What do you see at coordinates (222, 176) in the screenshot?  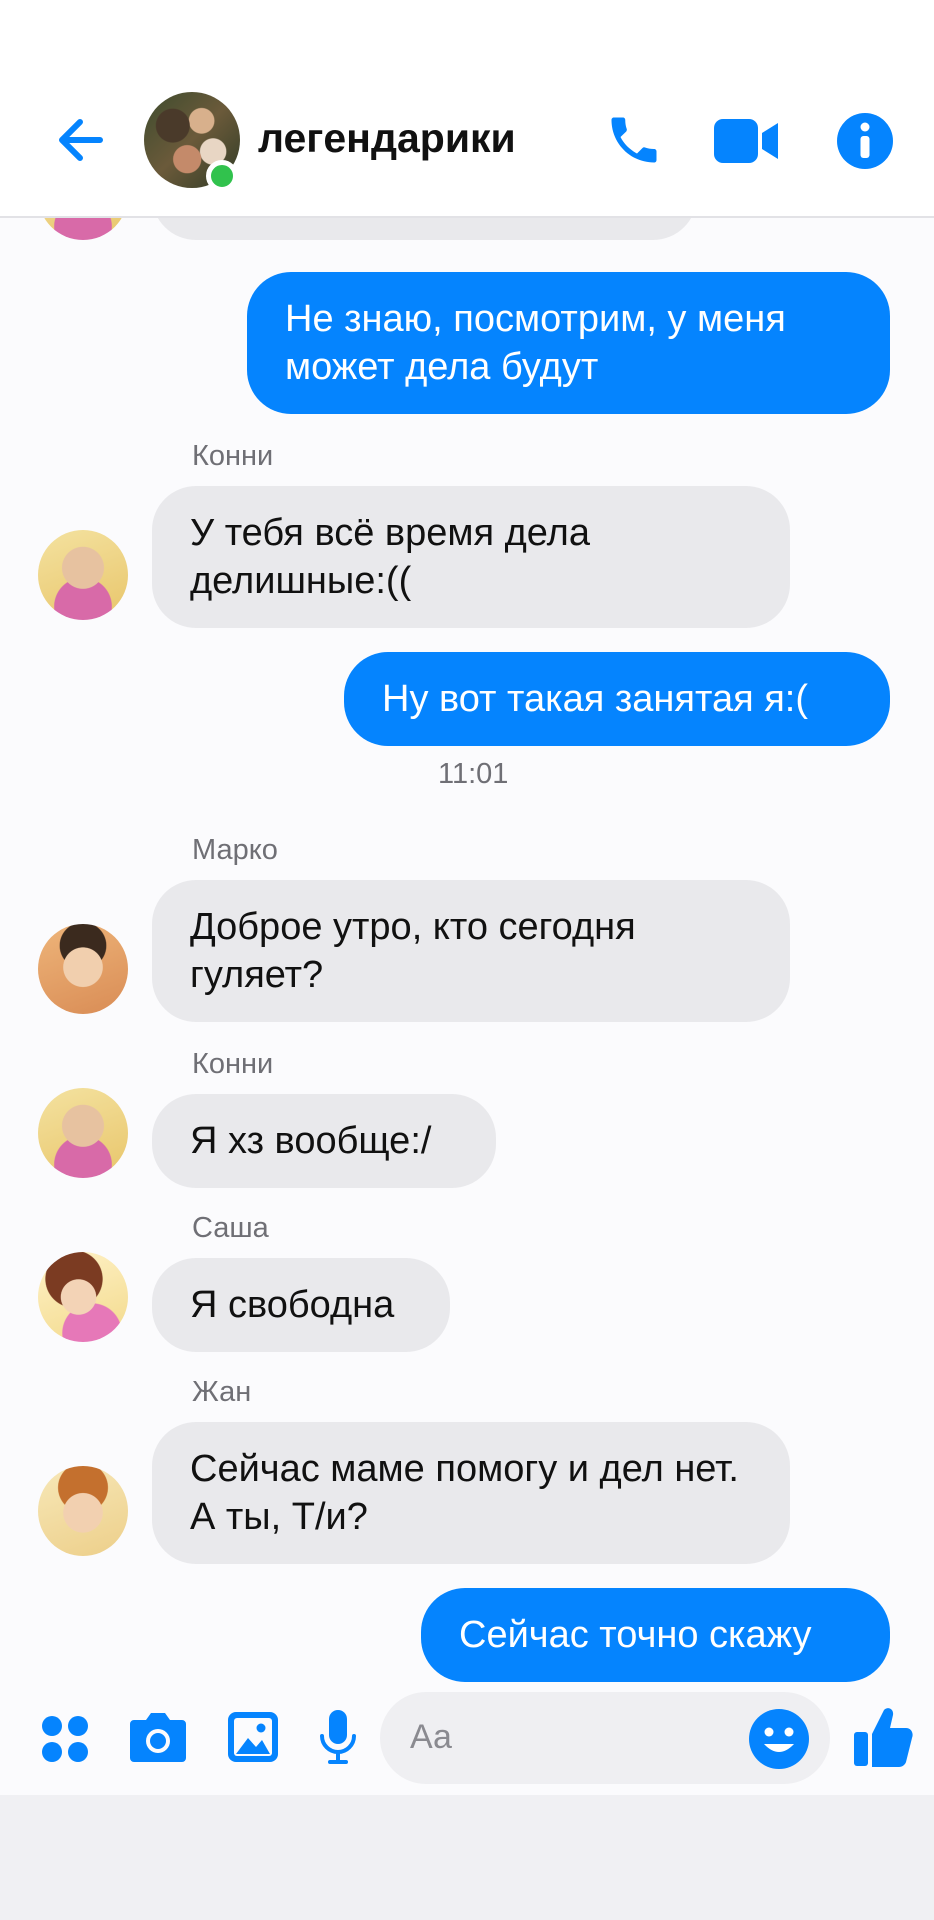 I see `online-status-dot` at bounding box center [222, 176].